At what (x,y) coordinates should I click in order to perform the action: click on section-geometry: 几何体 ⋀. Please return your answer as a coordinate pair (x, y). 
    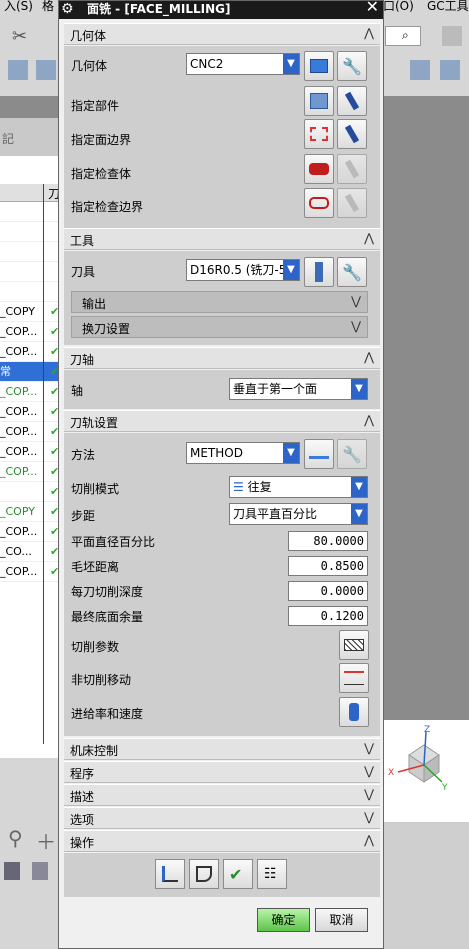
    Looking at the image, I should click on (222, 34).